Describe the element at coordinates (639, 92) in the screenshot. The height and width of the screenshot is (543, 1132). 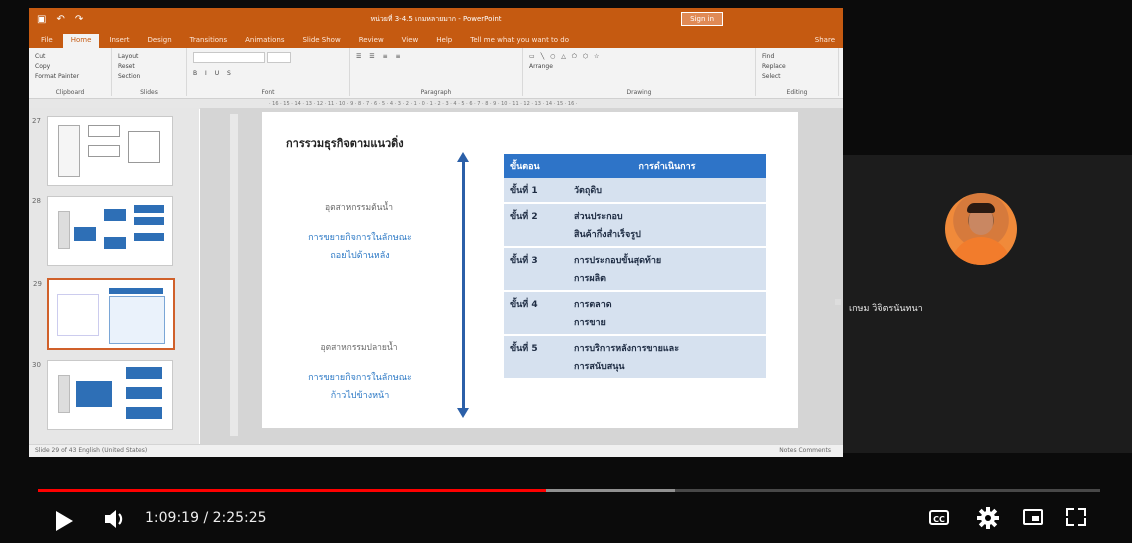
I see `drawing-label: Drawing` at that location.